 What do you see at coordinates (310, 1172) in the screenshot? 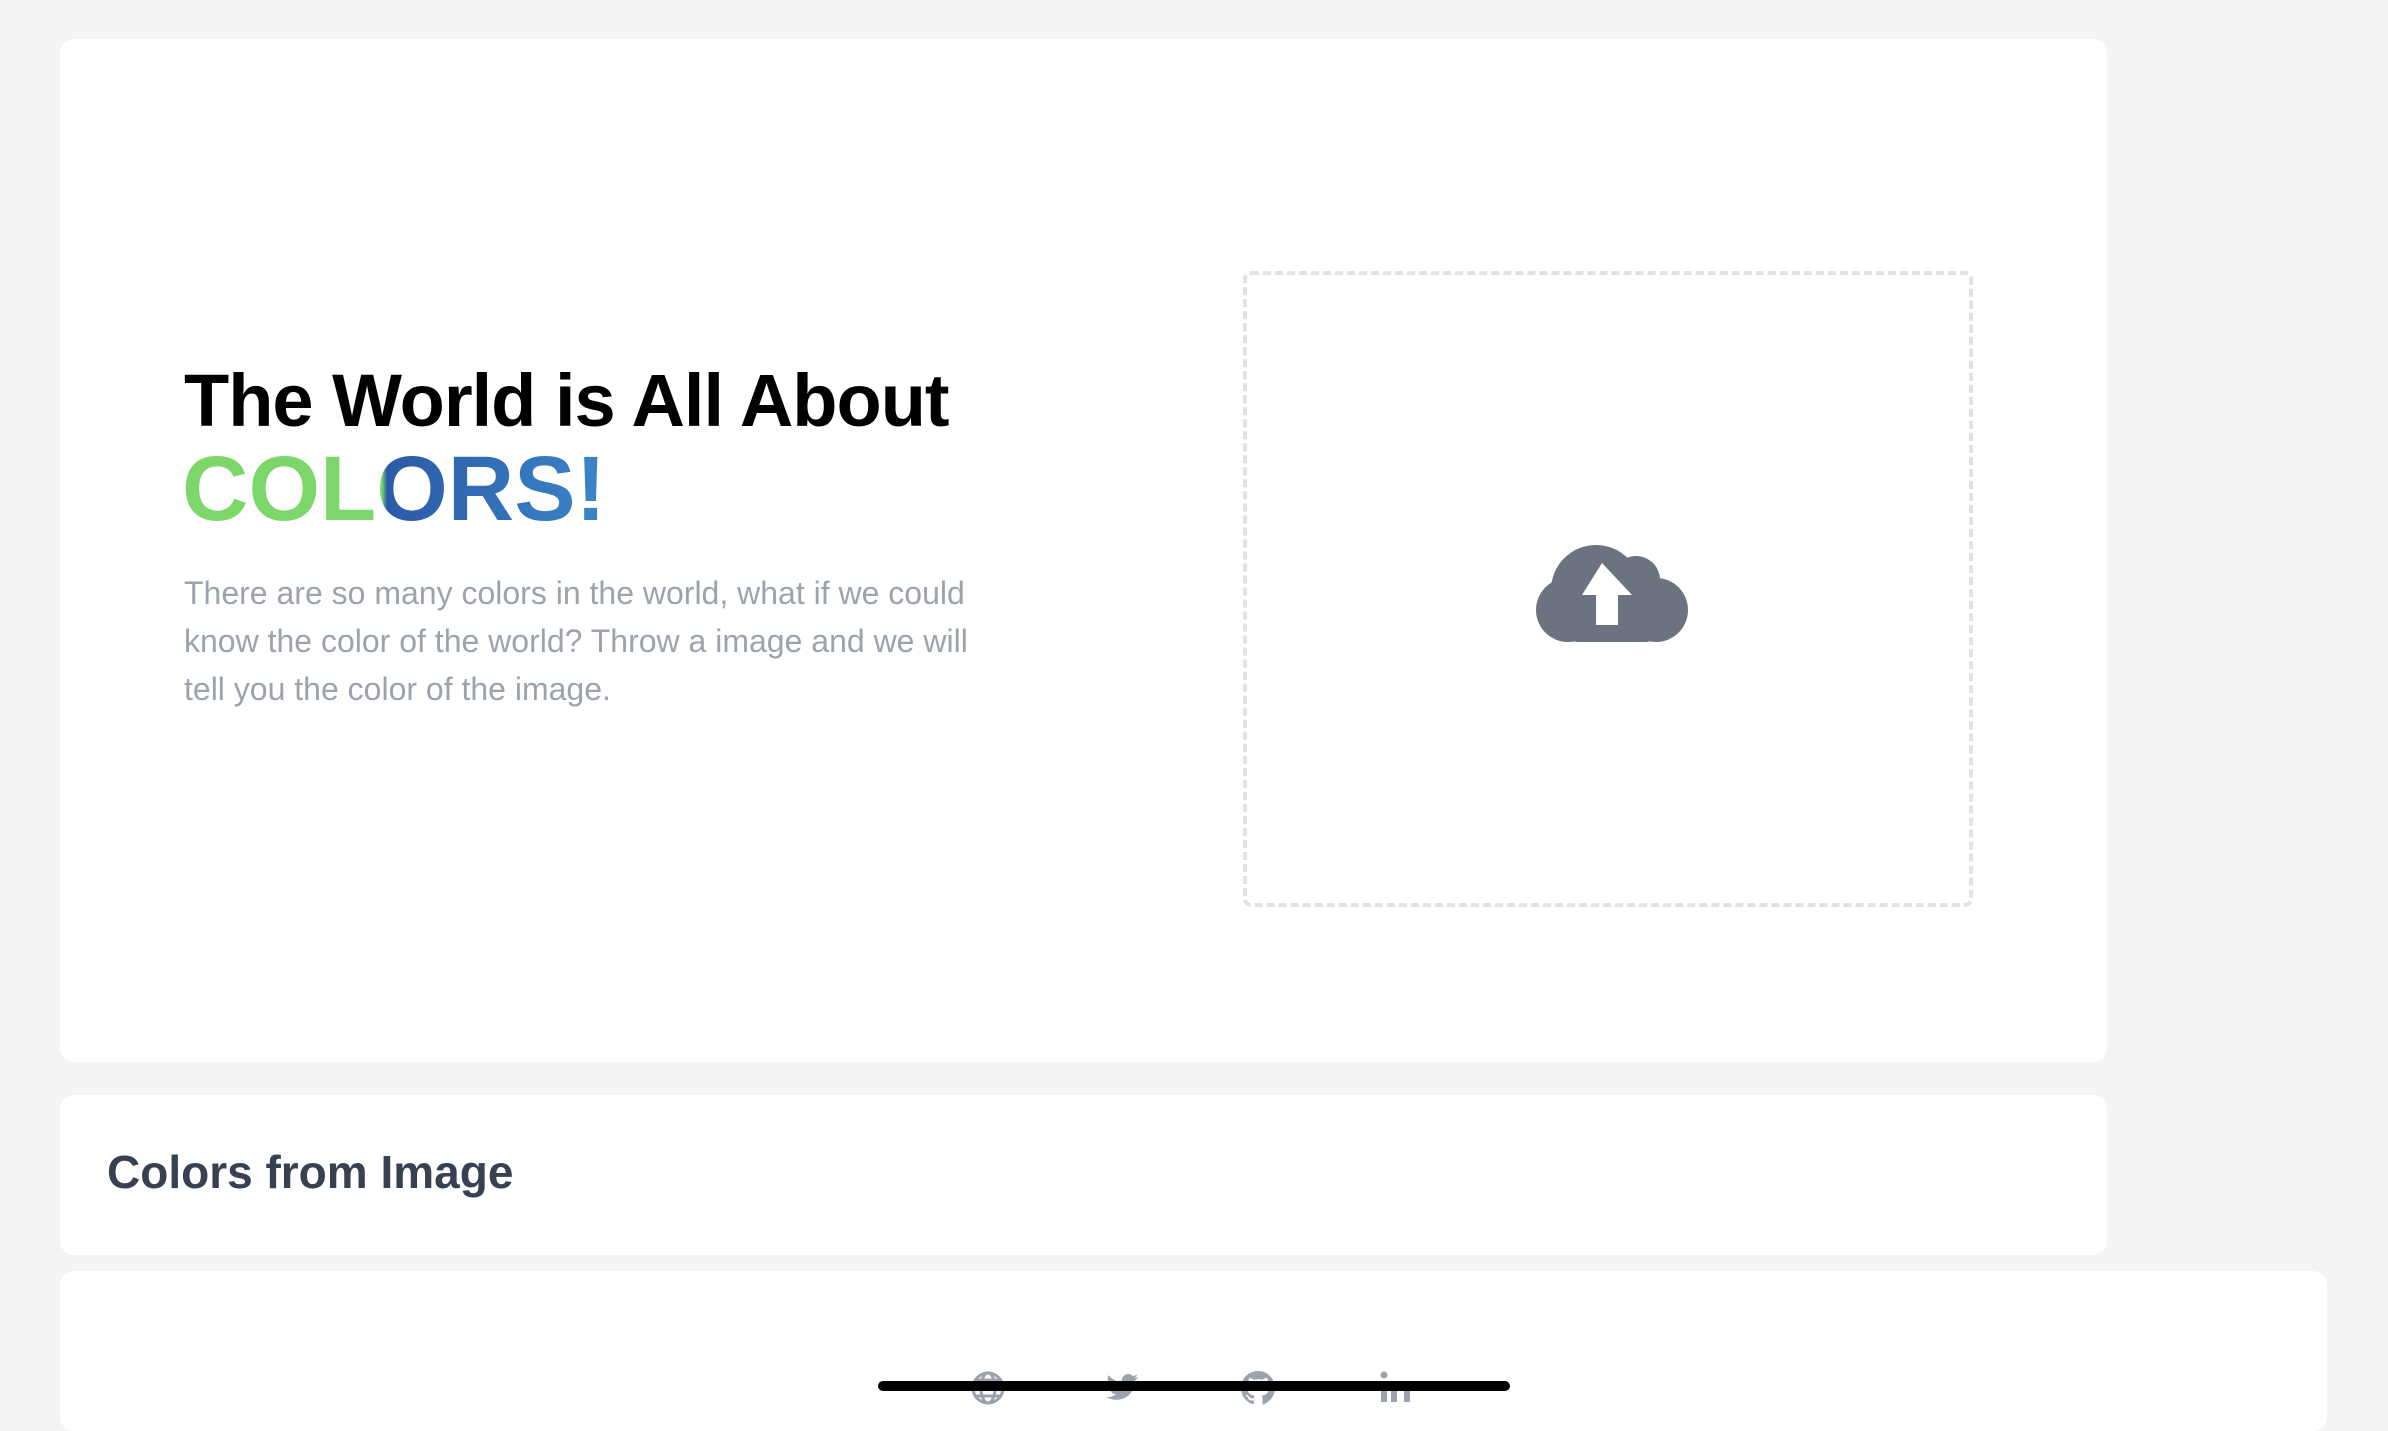
I see `colors-section-title: Colors from Image` at bounding box center [310, 1172].